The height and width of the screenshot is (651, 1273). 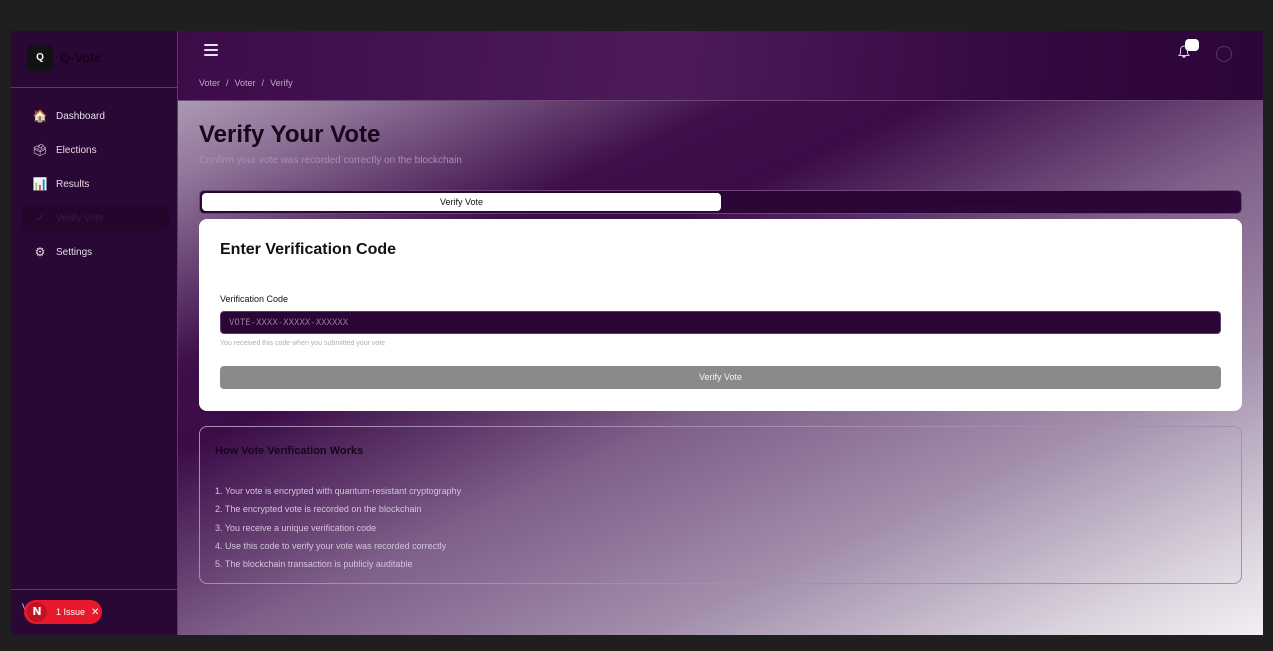 I want to click on sidebar-item-verify-vote: ✓ Verify Vote, so click(x=95, y=218).